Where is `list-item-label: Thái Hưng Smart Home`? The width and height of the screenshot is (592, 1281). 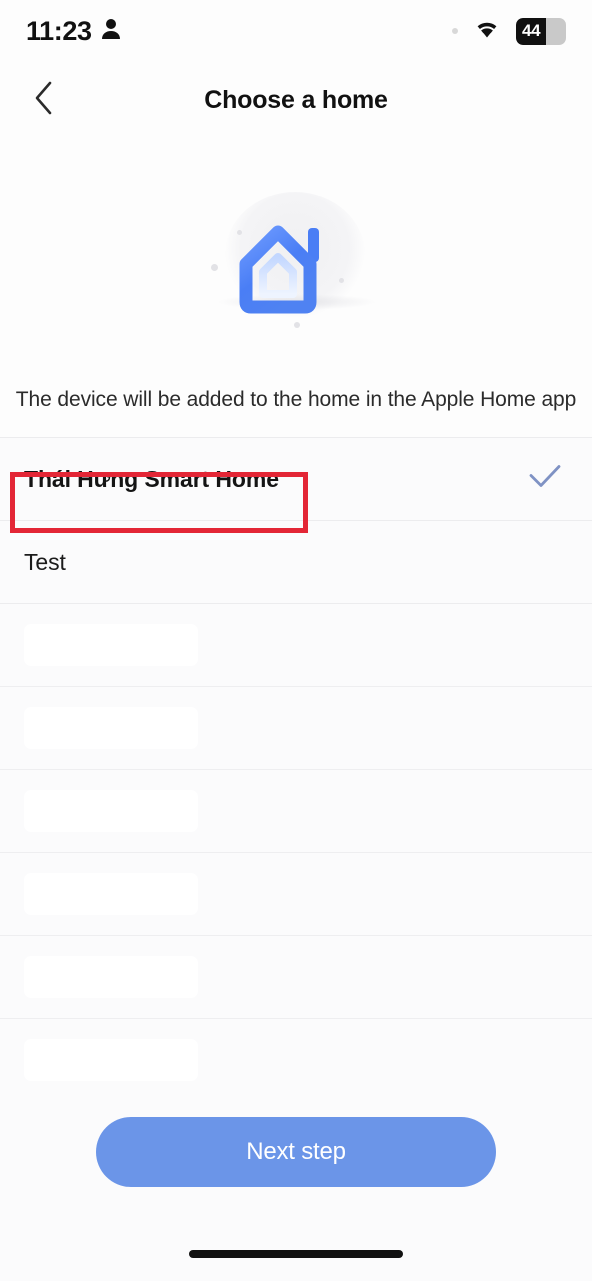
list-item-label: Thái Hưng Smart Home is located at coordinates (151, 478).